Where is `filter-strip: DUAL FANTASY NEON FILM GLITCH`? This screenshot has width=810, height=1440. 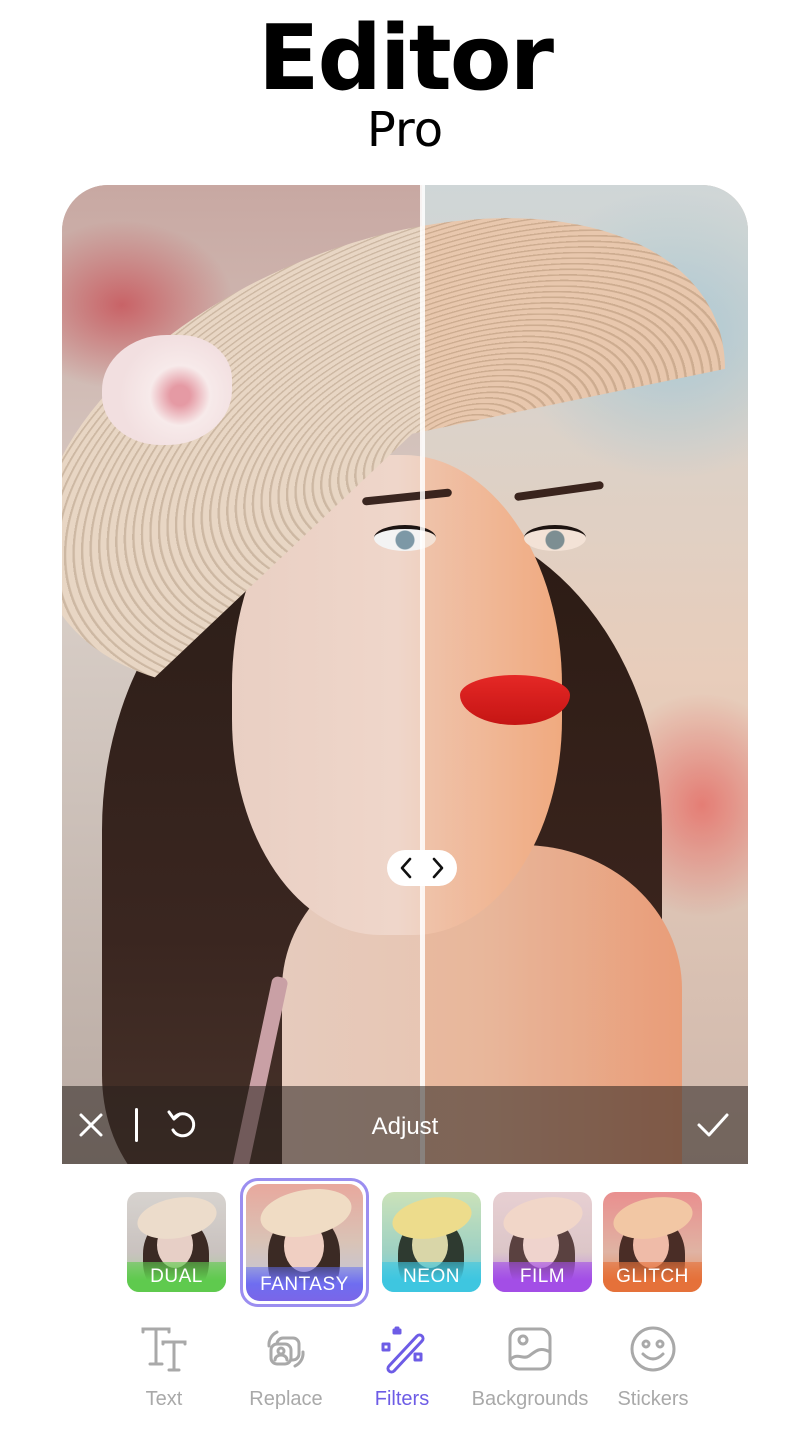
filter-strip: DUAL FANTASY NEON FILM GLITCH is located at coordinates (405, 1243).